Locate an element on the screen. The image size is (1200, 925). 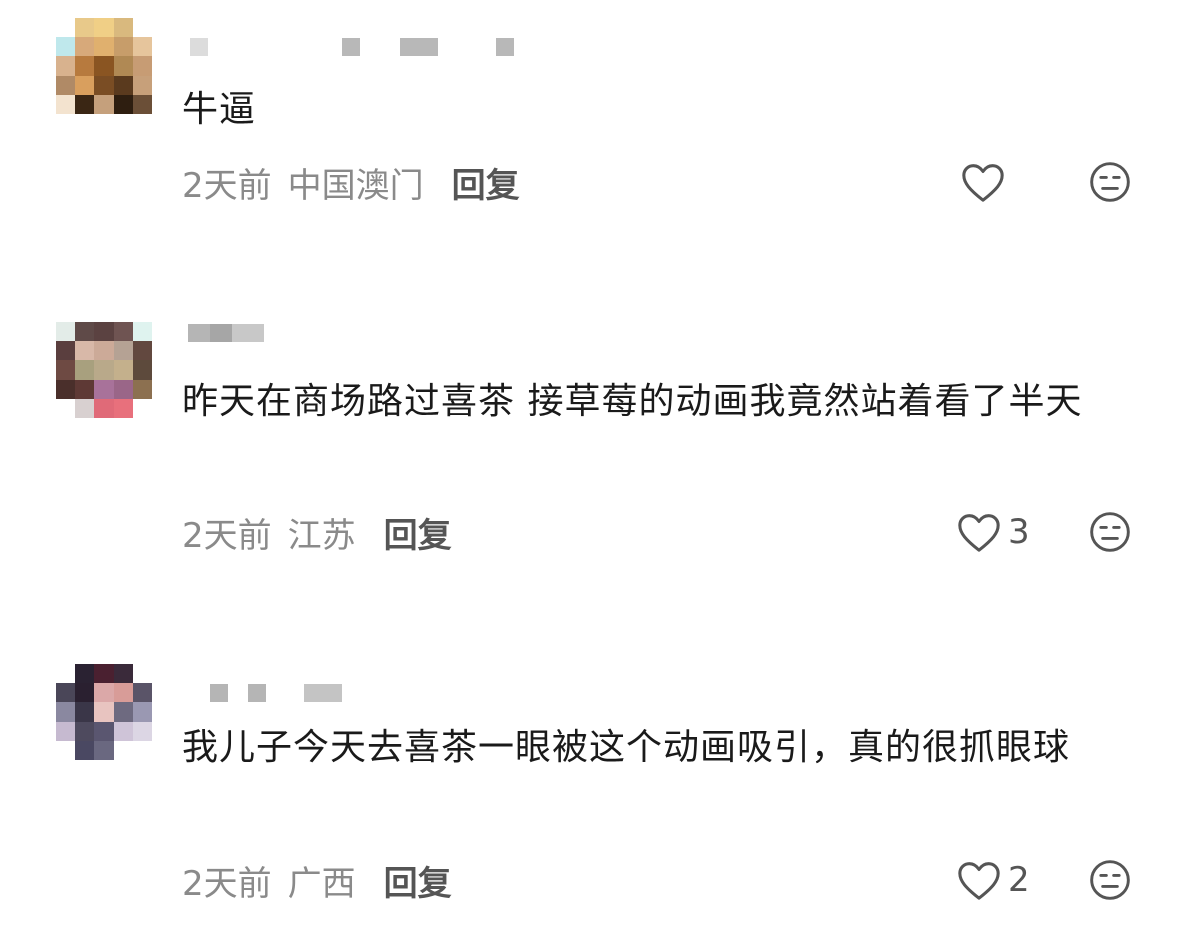
like-count: 2 is located at coordinates (1019, 880).